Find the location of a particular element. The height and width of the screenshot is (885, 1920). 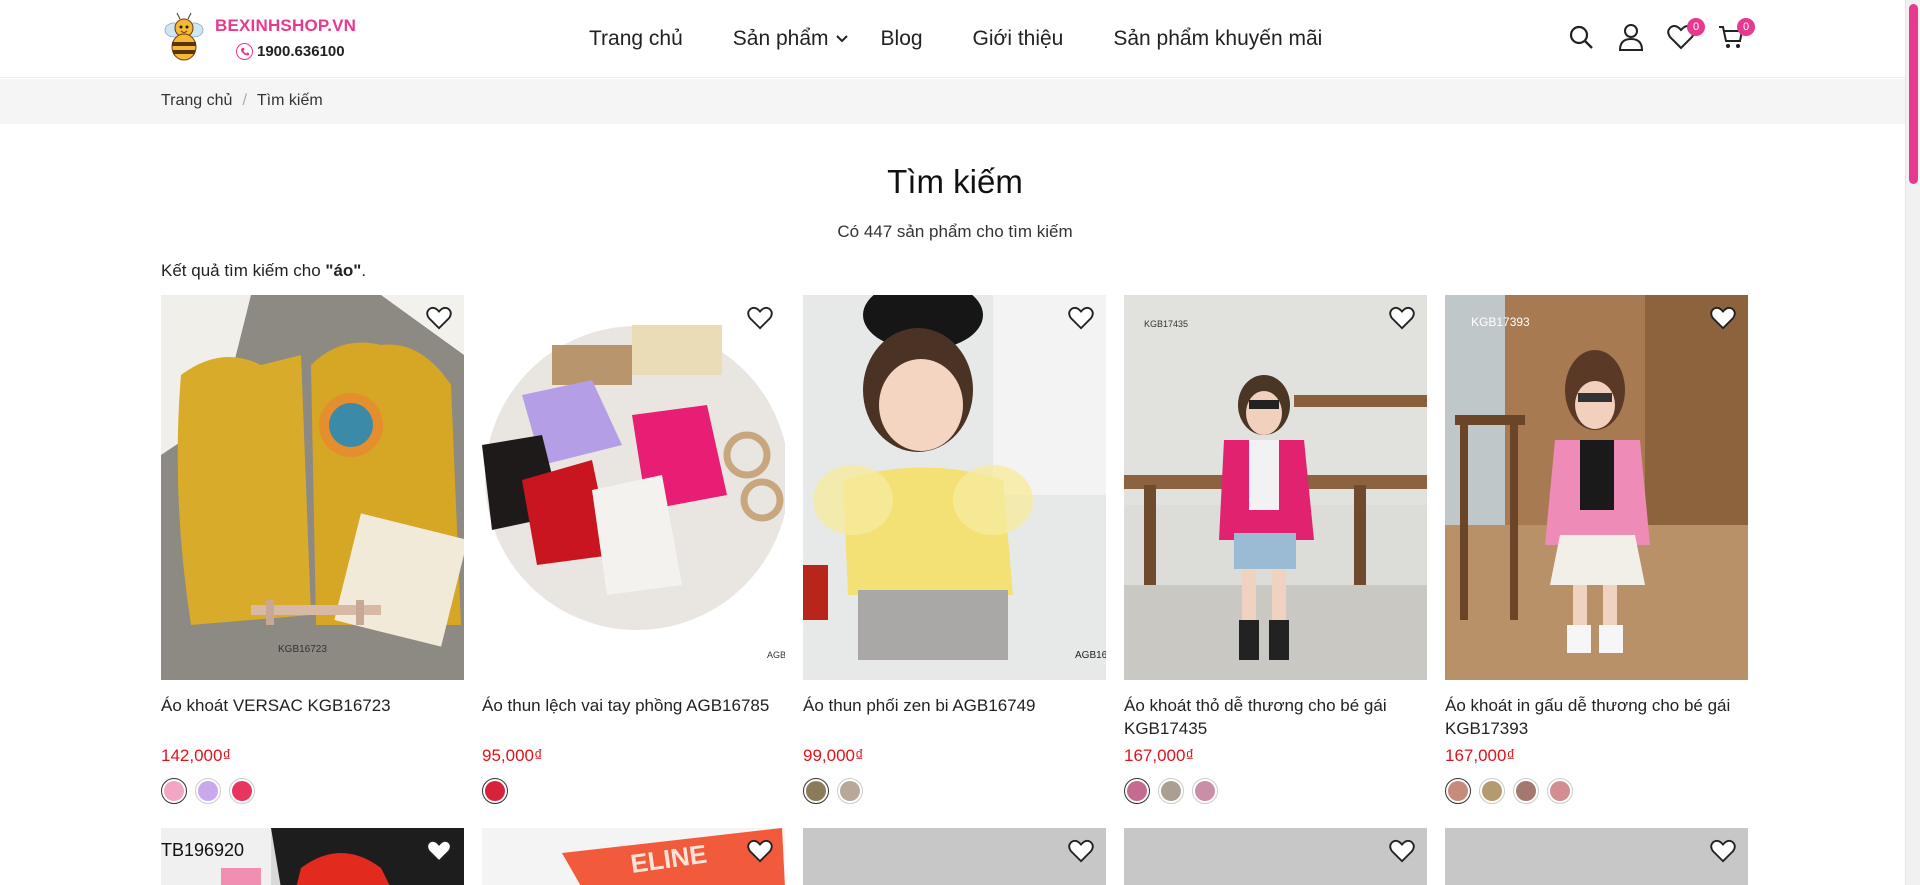

product-image-code: KGB17435 is located at coordinates (1166, 324).